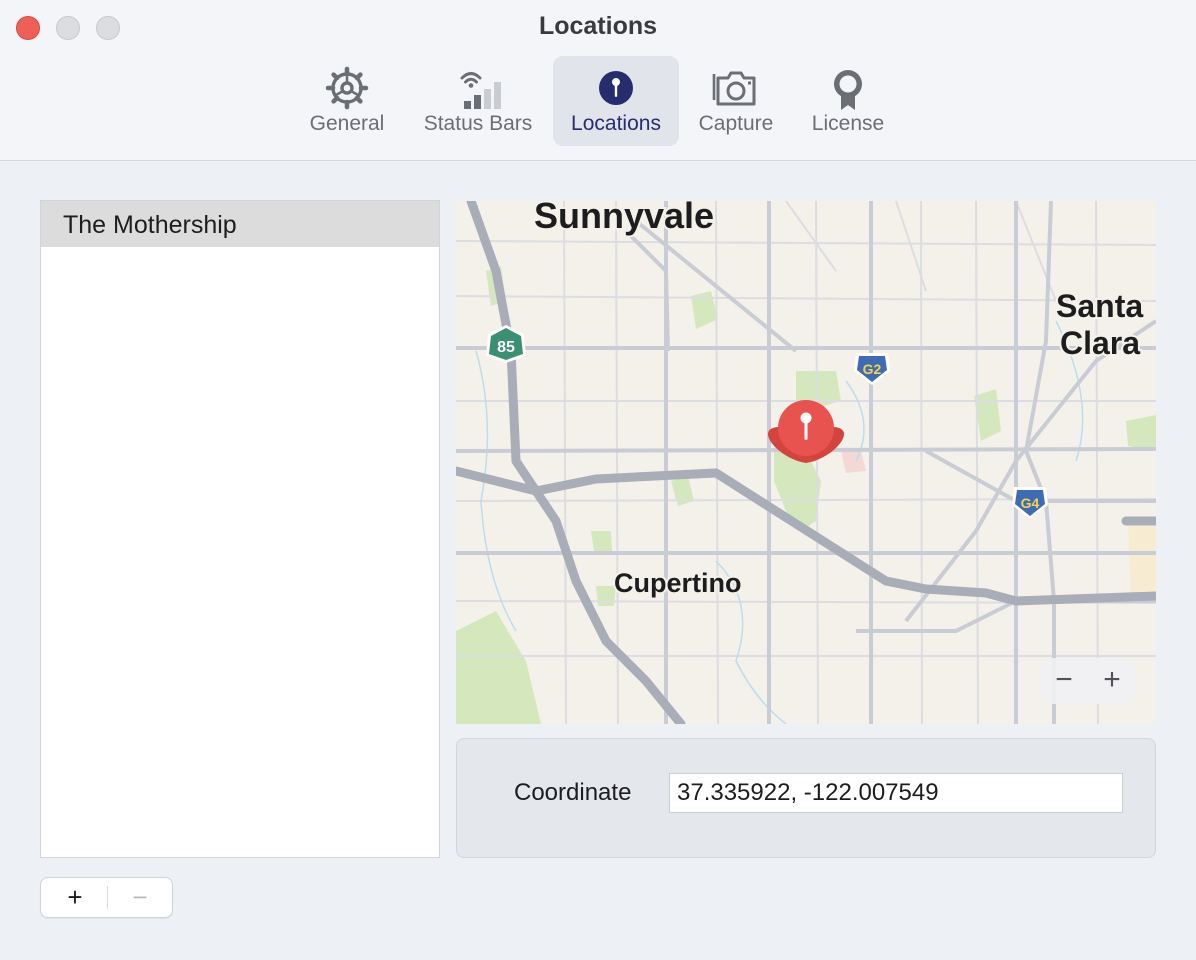 Image resolution: width=1196 pixels, height=960 pixels. I want to click on remove-location-button: −, so click(140, 897).